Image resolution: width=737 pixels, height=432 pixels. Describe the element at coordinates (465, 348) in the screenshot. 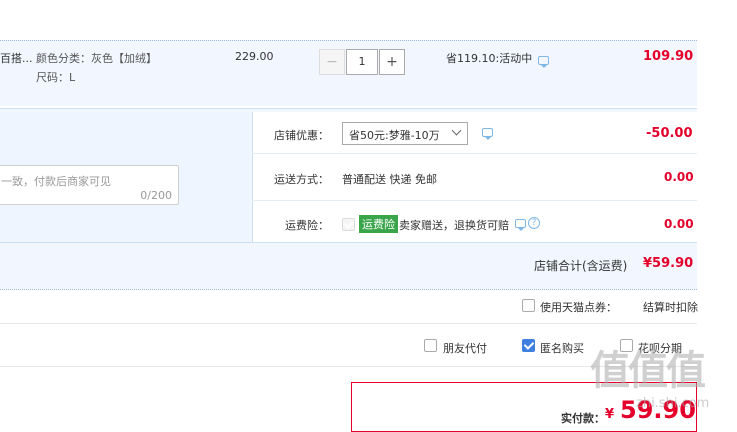

I see `friend-pay-label: 朋友代付` at that location.